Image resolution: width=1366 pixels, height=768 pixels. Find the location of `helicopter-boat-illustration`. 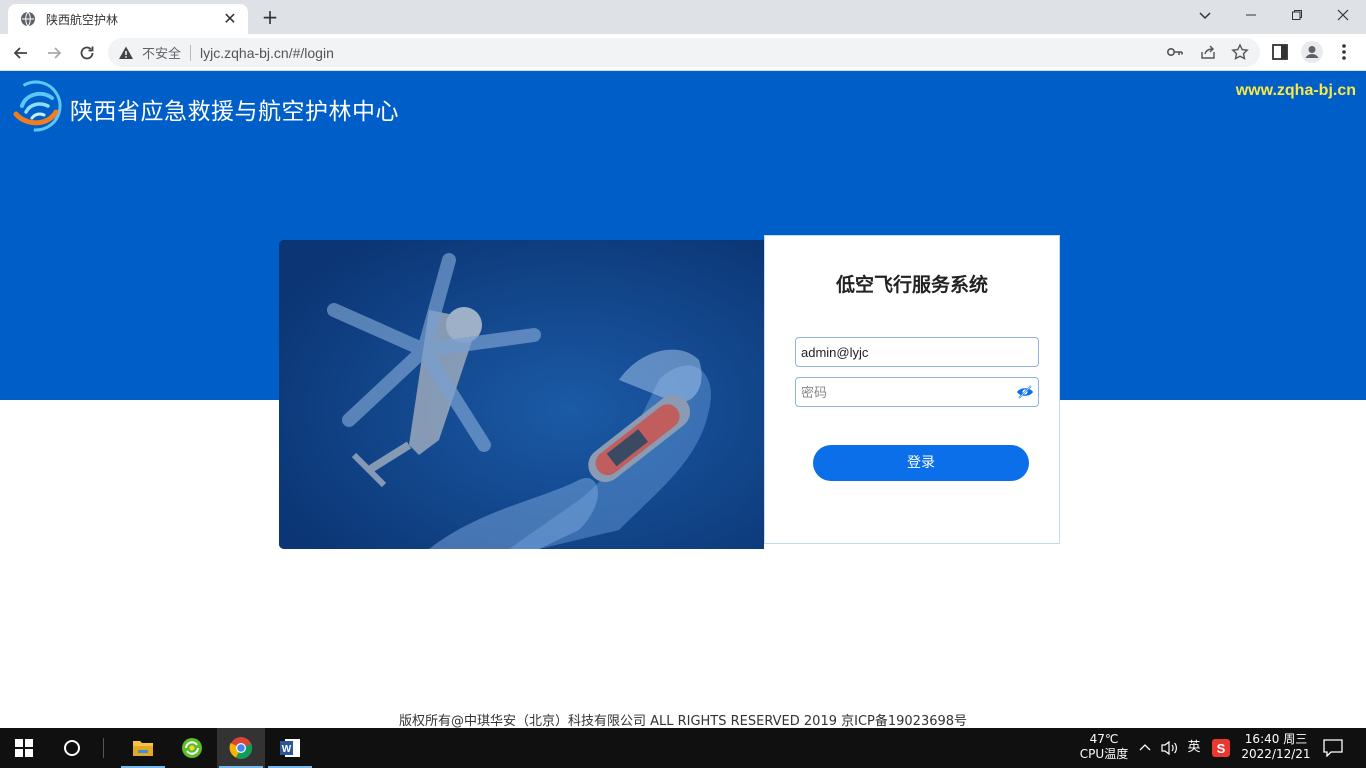

helicopter-boat-illustration is located at coordinates (521, 394).